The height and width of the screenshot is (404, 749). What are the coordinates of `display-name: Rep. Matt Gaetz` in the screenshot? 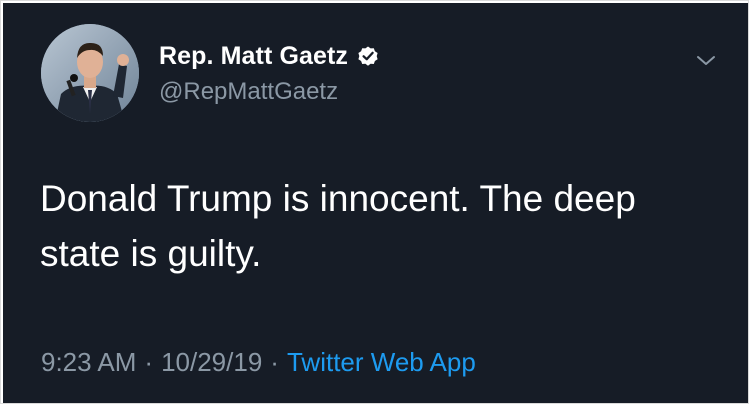 It's located at (253, 56).